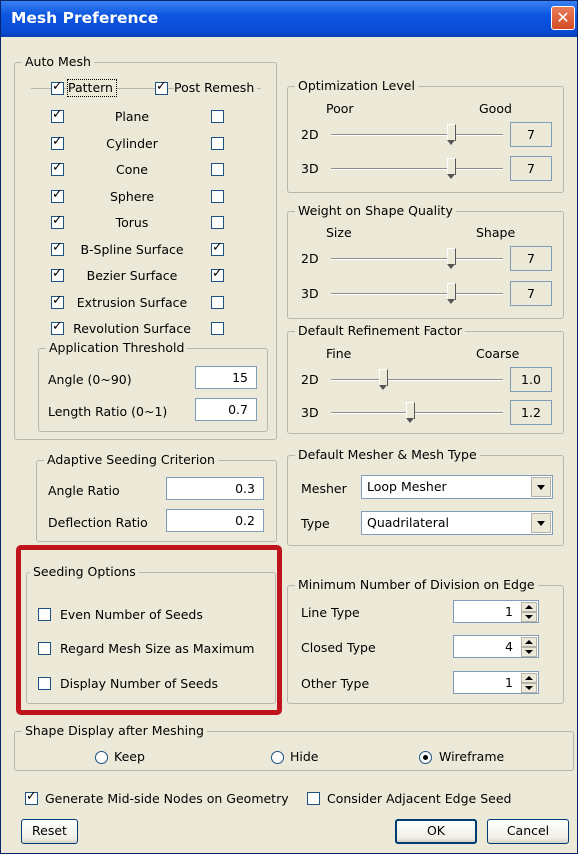 The height and width of the screenshot is (854, 578). What do you see at coordinates (452, 258) in the screenshot?
I see `weight-2d-slider-thumb` at bounding box center [452, 258].